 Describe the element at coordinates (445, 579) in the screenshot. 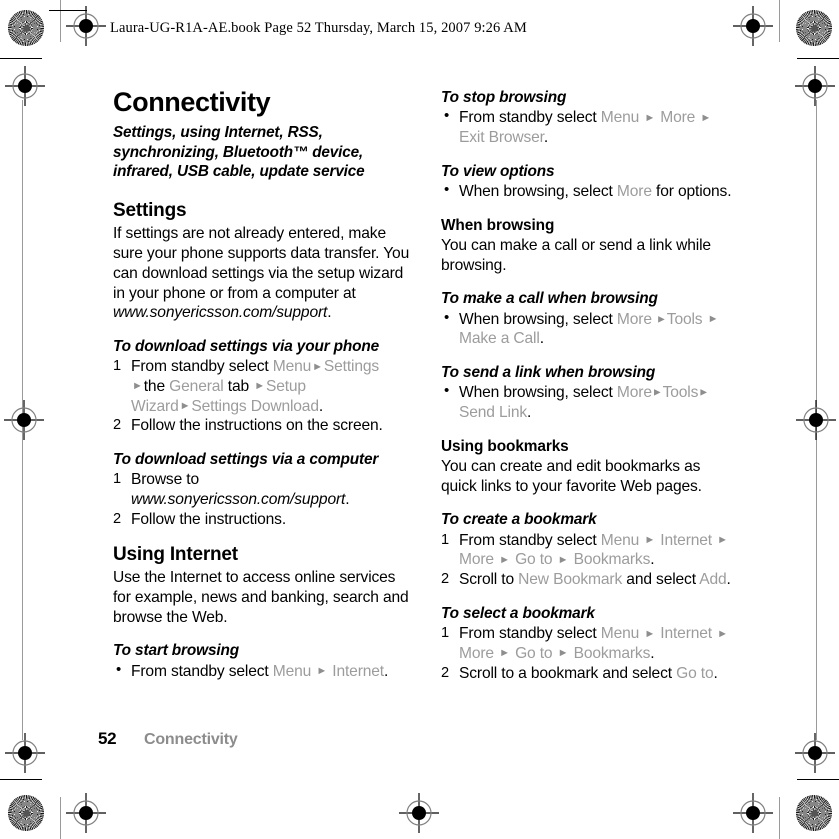

I see `step-number: 2` at that location.